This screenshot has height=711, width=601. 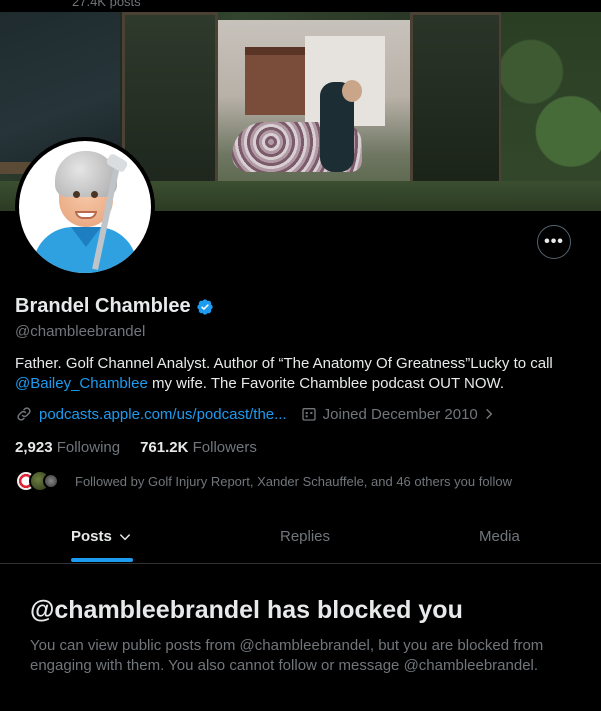 What do you see at coordinates (94, 194) in the screenshot?
I see `memoji-eye-right` at bounding box center [94, 194].